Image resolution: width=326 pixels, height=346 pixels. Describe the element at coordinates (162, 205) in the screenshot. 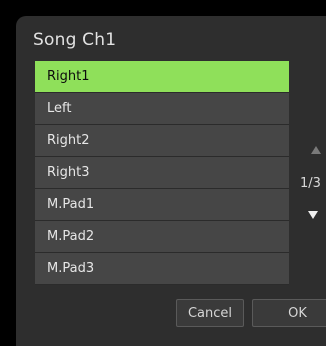

I see `list-item-mpad1: M.Pad1` at that location.